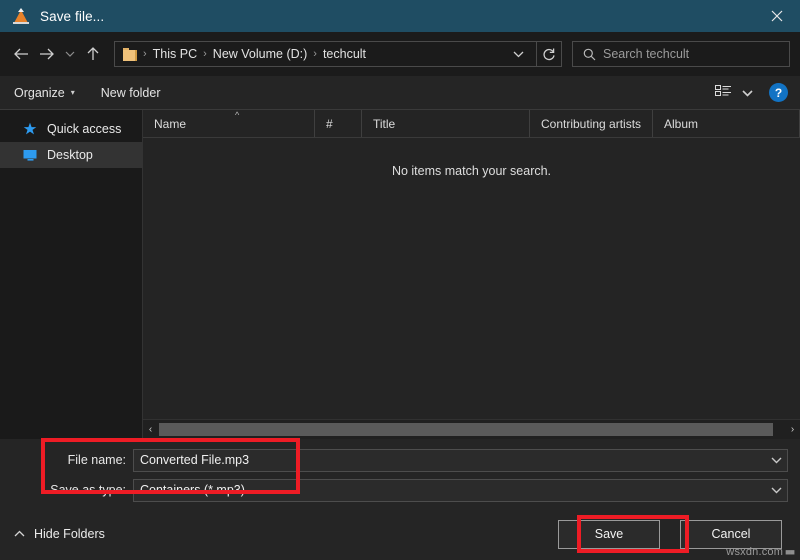 Image resolution: width=800 pixels, height=560 pixels. Describe the element at coordinates (549, 54) in the screenshot. I see `refresh-icon` at that location.